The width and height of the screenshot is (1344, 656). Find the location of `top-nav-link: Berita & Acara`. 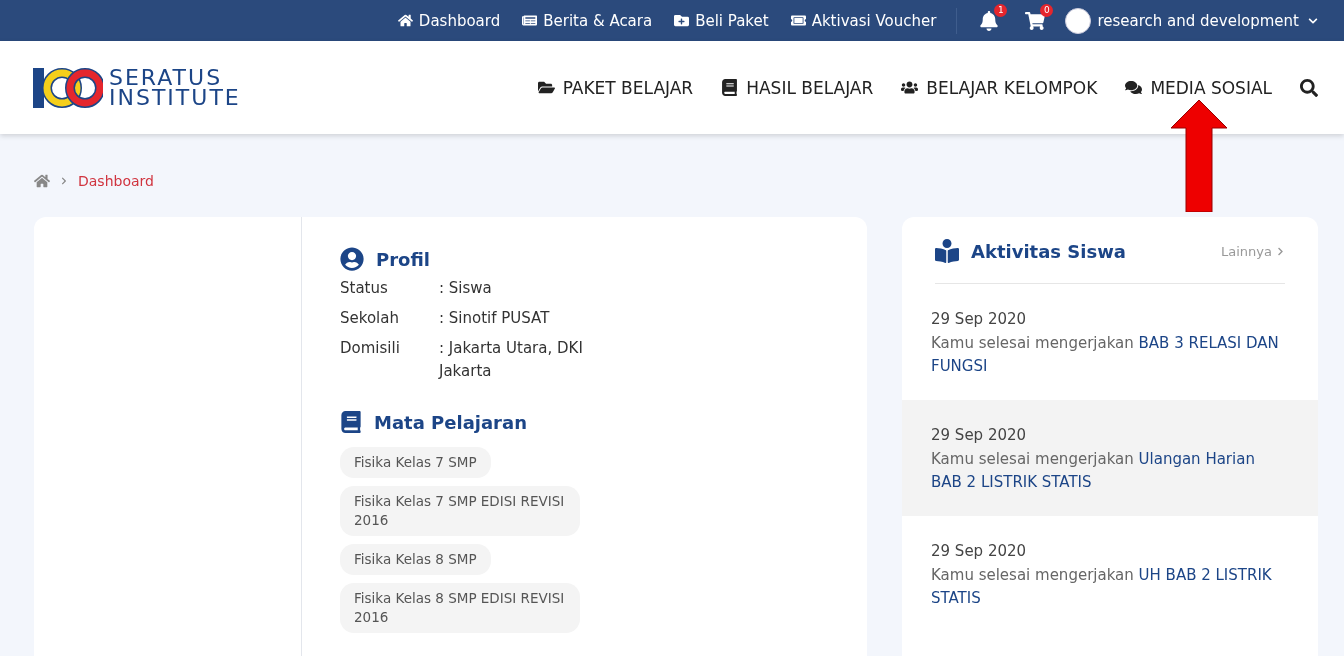

top-nav-link: Berita & Acara is located at coordinates (587, 20).